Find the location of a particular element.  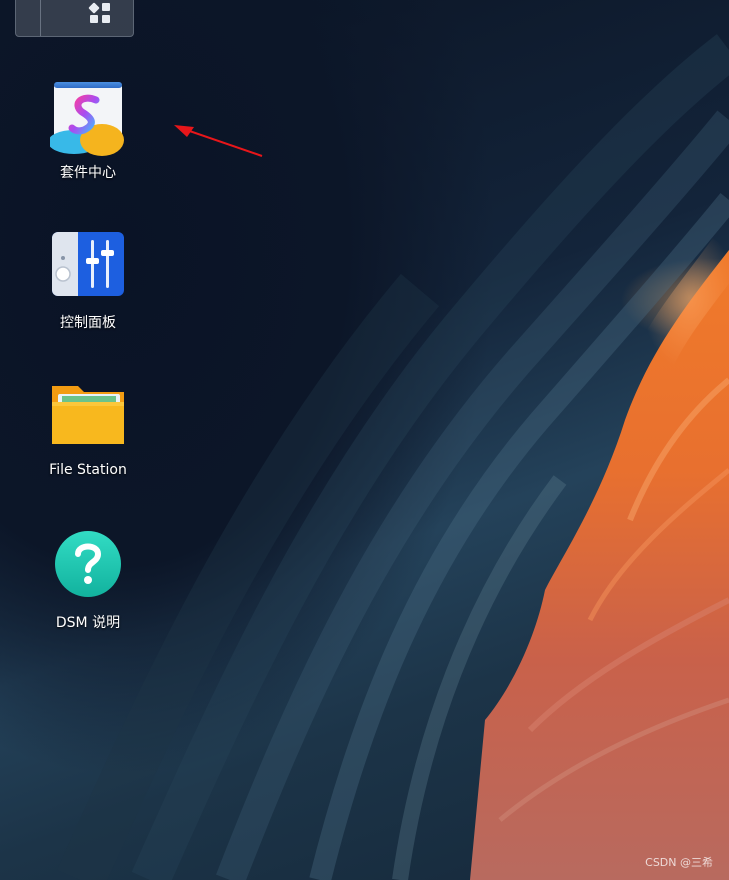

help-icon is located at coordinates (88, 568).